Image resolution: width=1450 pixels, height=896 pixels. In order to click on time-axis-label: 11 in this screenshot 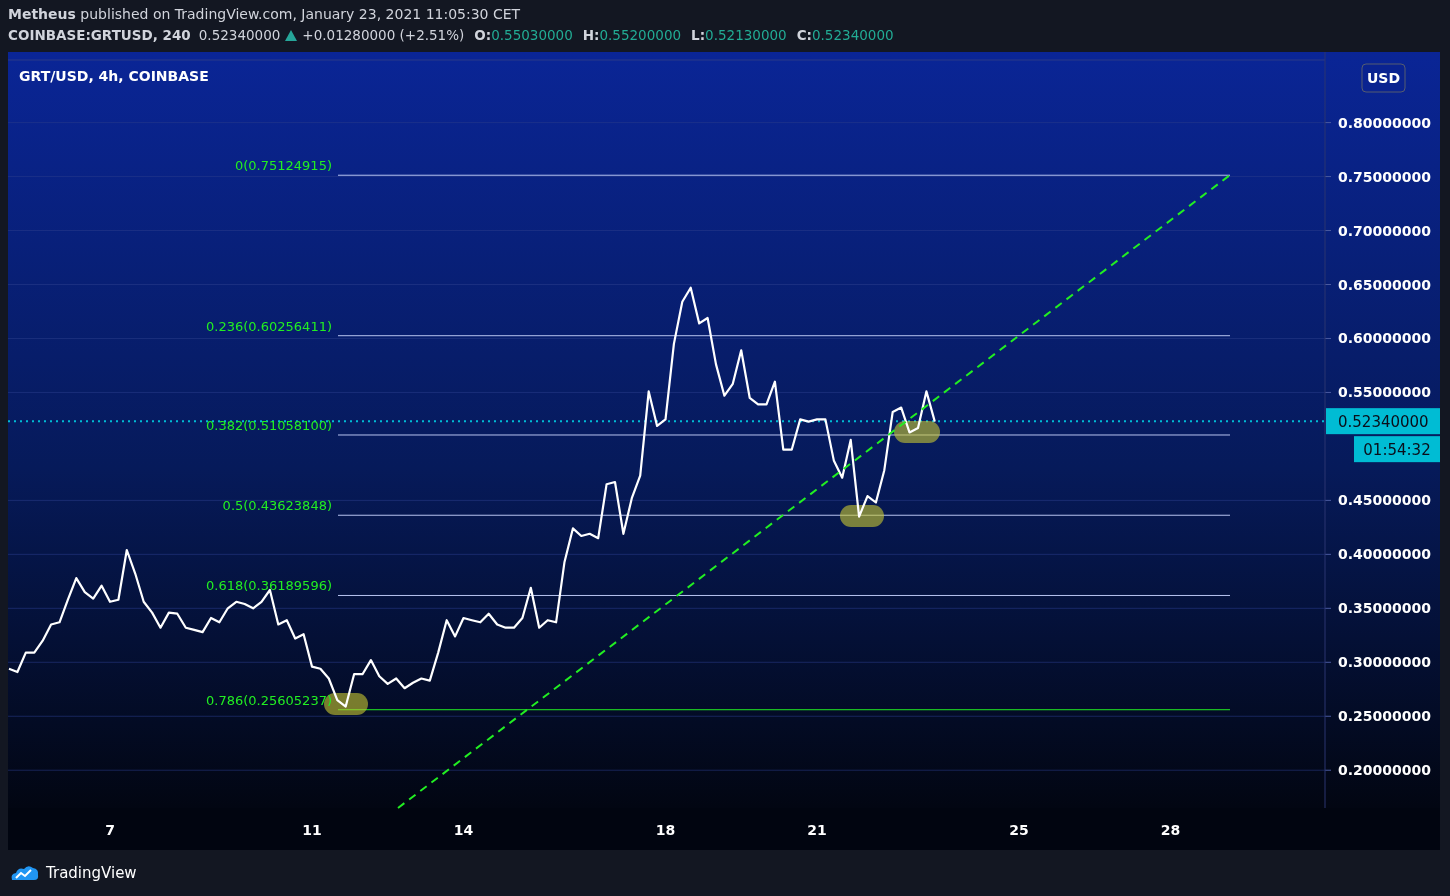, I will do `click(312, 830)`.